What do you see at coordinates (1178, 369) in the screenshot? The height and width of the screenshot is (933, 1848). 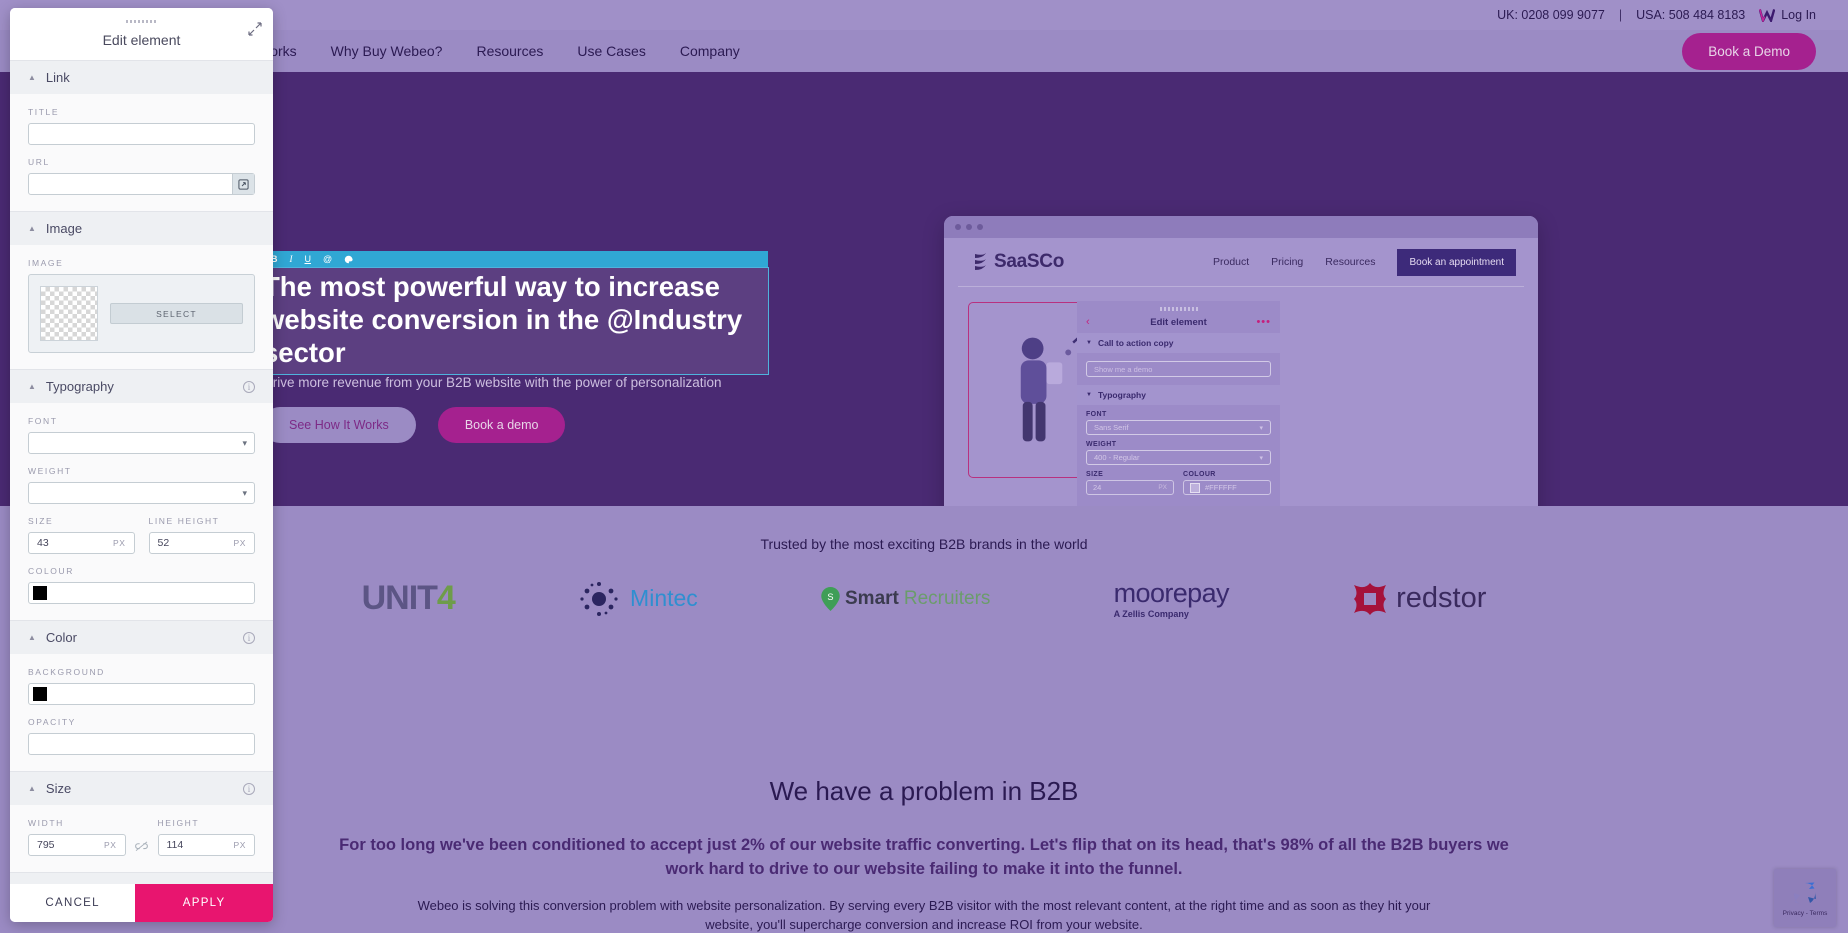 I see `mockup-cta-input: Show me a demo` at bounding box center [1178, 369].